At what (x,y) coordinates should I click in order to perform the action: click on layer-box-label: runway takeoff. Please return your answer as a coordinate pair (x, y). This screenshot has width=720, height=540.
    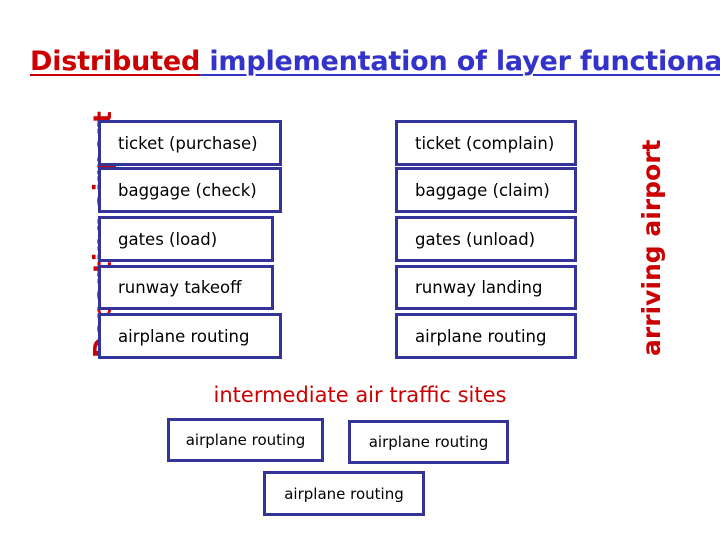
    Looking at the image, I should click on (180, 287).